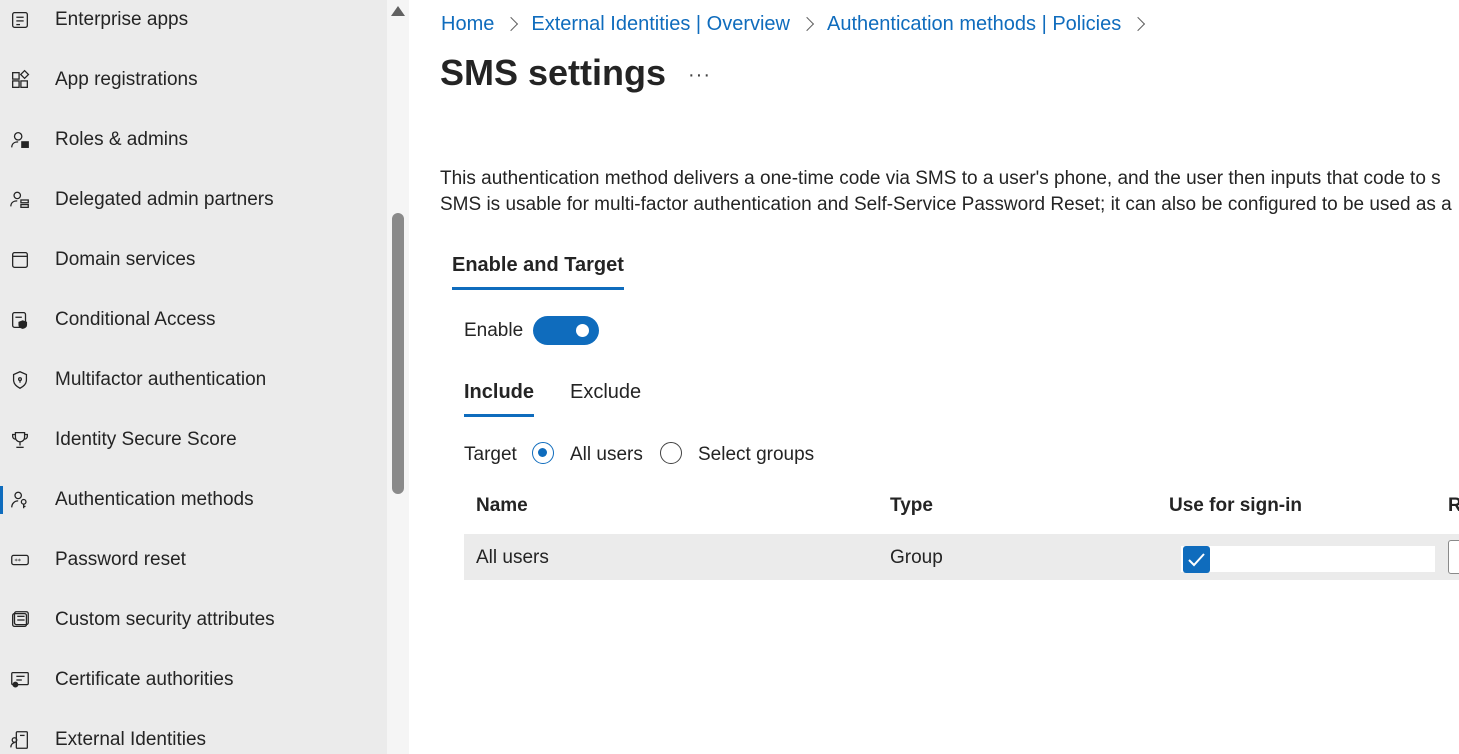  Describe the element at coordinates (606, 455) in the screenshot. I see `radio-all-users-label: All users` at that location.